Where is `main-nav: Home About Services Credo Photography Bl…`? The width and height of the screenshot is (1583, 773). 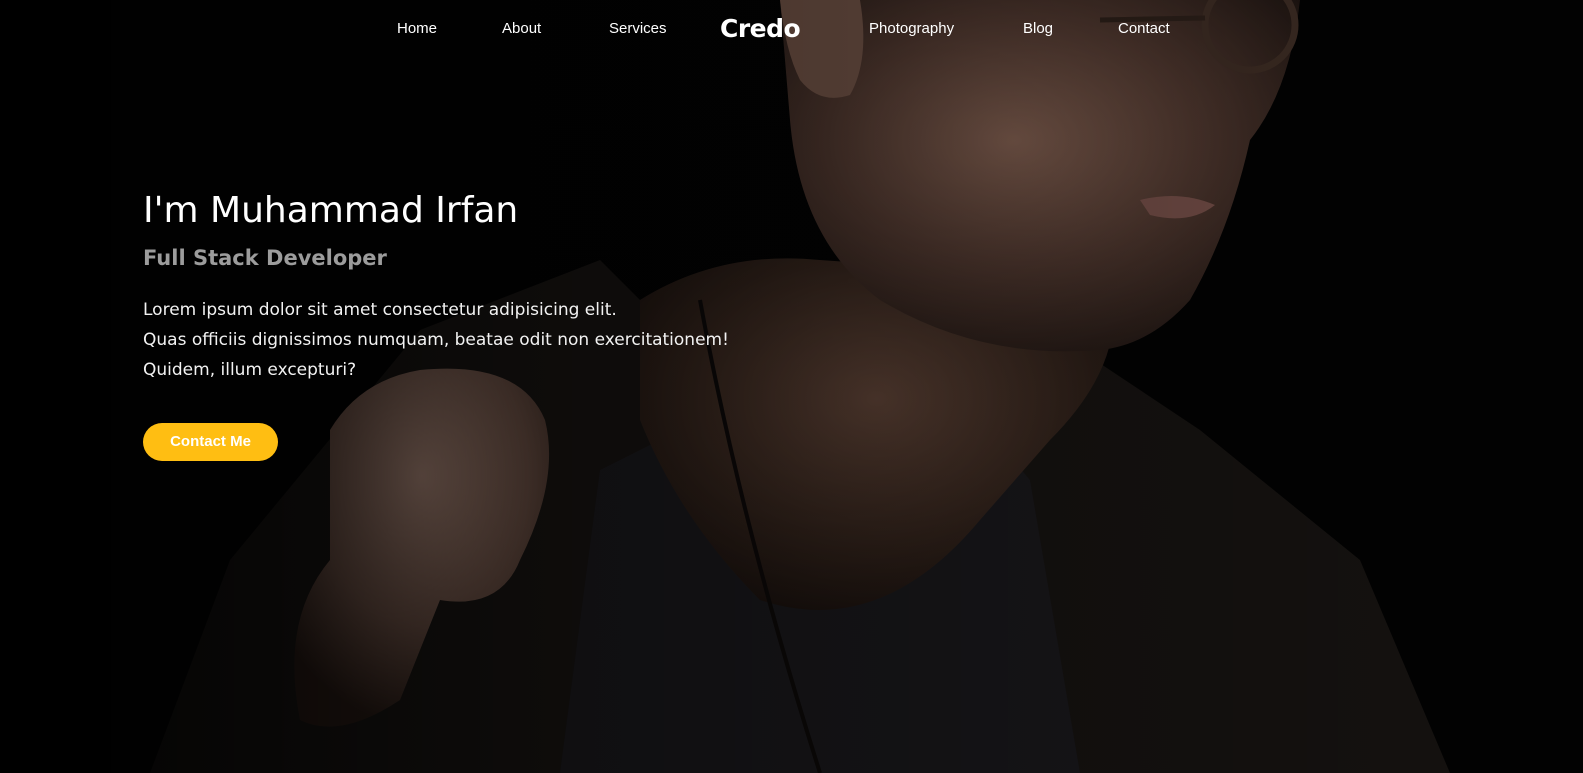 main-nav: Home About Services Credo Photography Bl… is located at coordinates (791, 29).